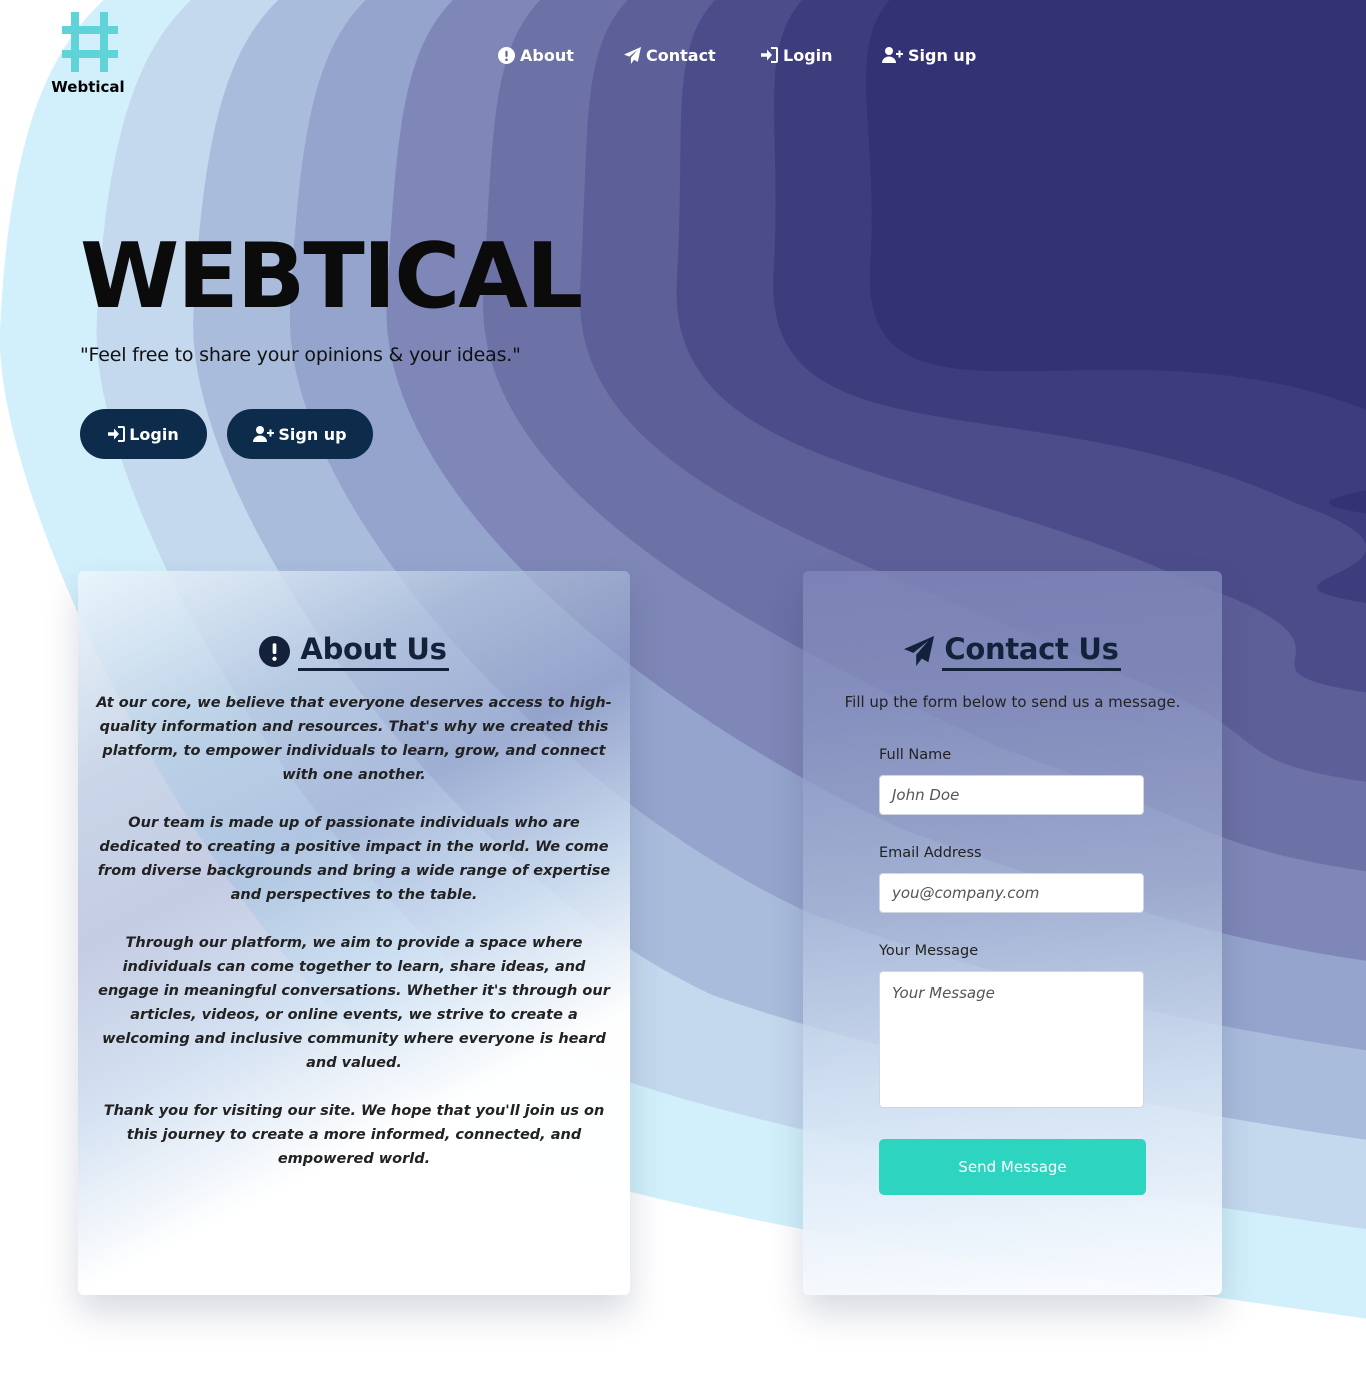 This screenshot has width=1366, height=1373. I want to click on nav-contact-label: Contact, so click(681, 55).